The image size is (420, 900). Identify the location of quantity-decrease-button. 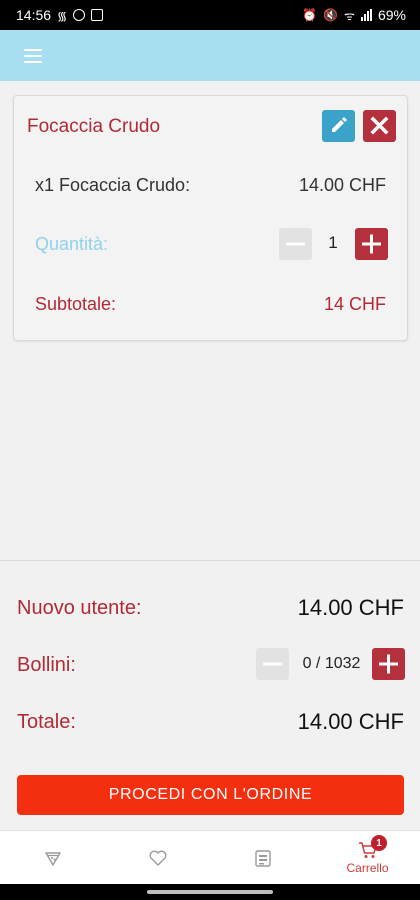
(295, 244).